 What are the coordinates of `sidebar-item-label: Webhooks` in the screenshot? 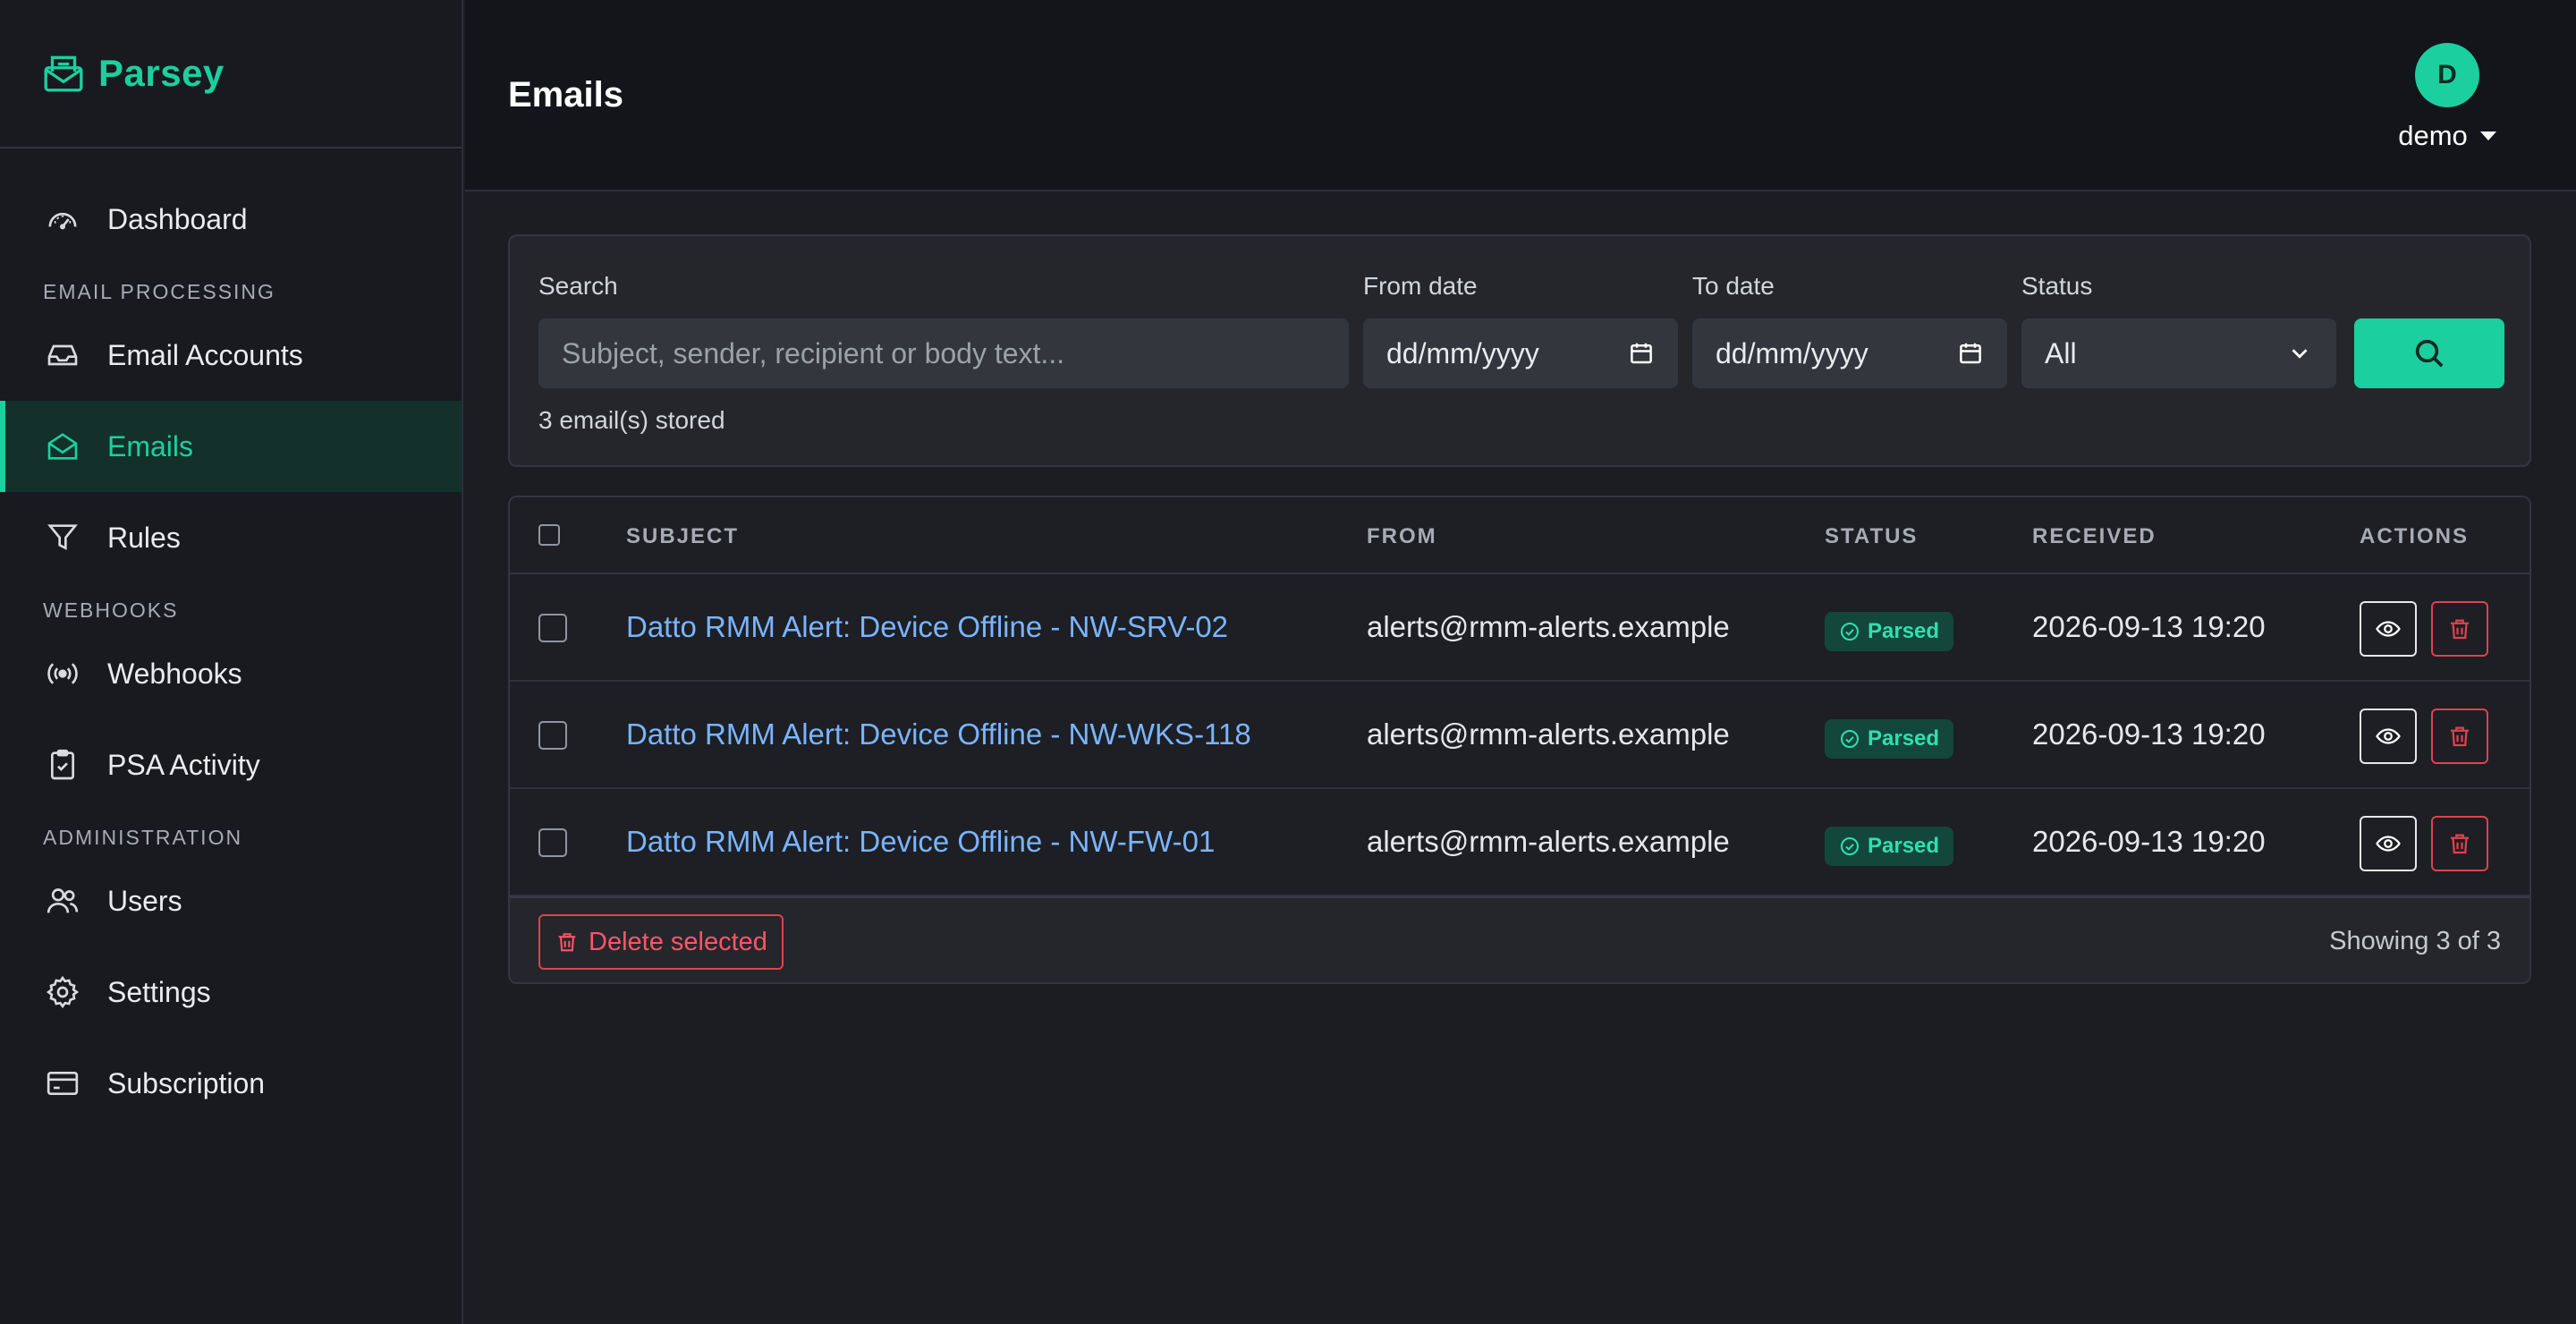 It's located at (174, 673).